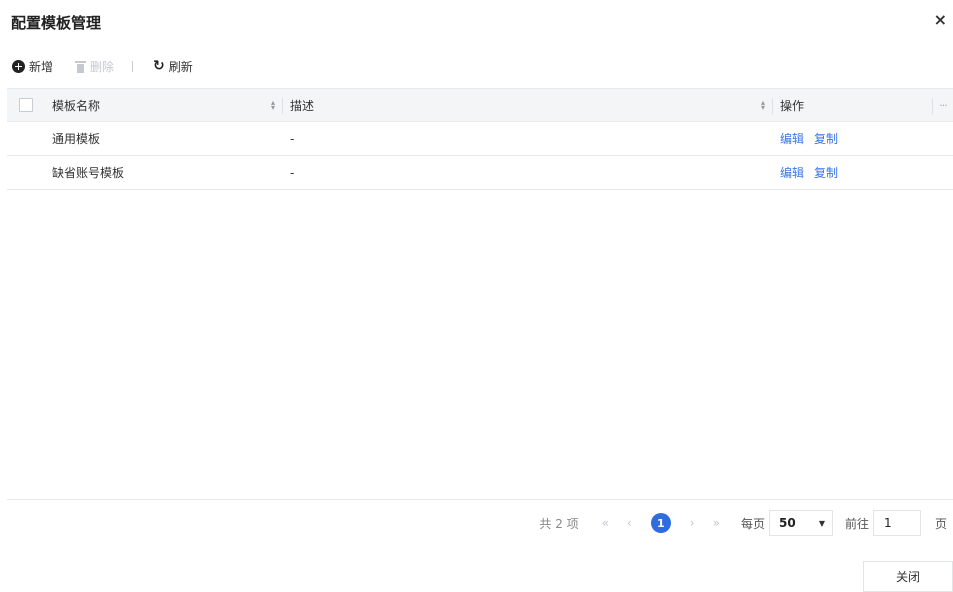  I want to click on header-actions: 操作, so click(853, 105).